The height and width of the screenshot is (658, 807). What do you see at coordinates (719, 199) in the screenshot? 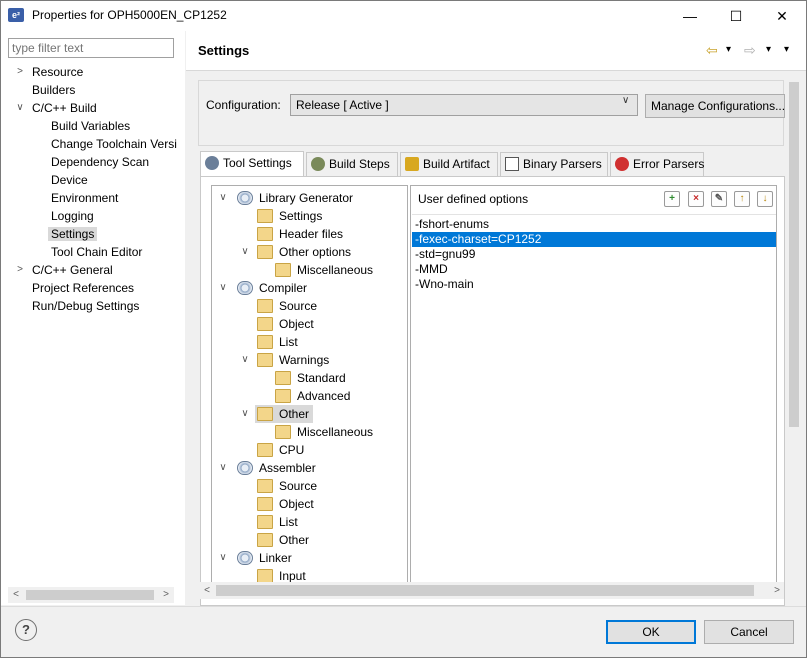
I see `edit-icon: ✎` at bounding box center [719, 199].